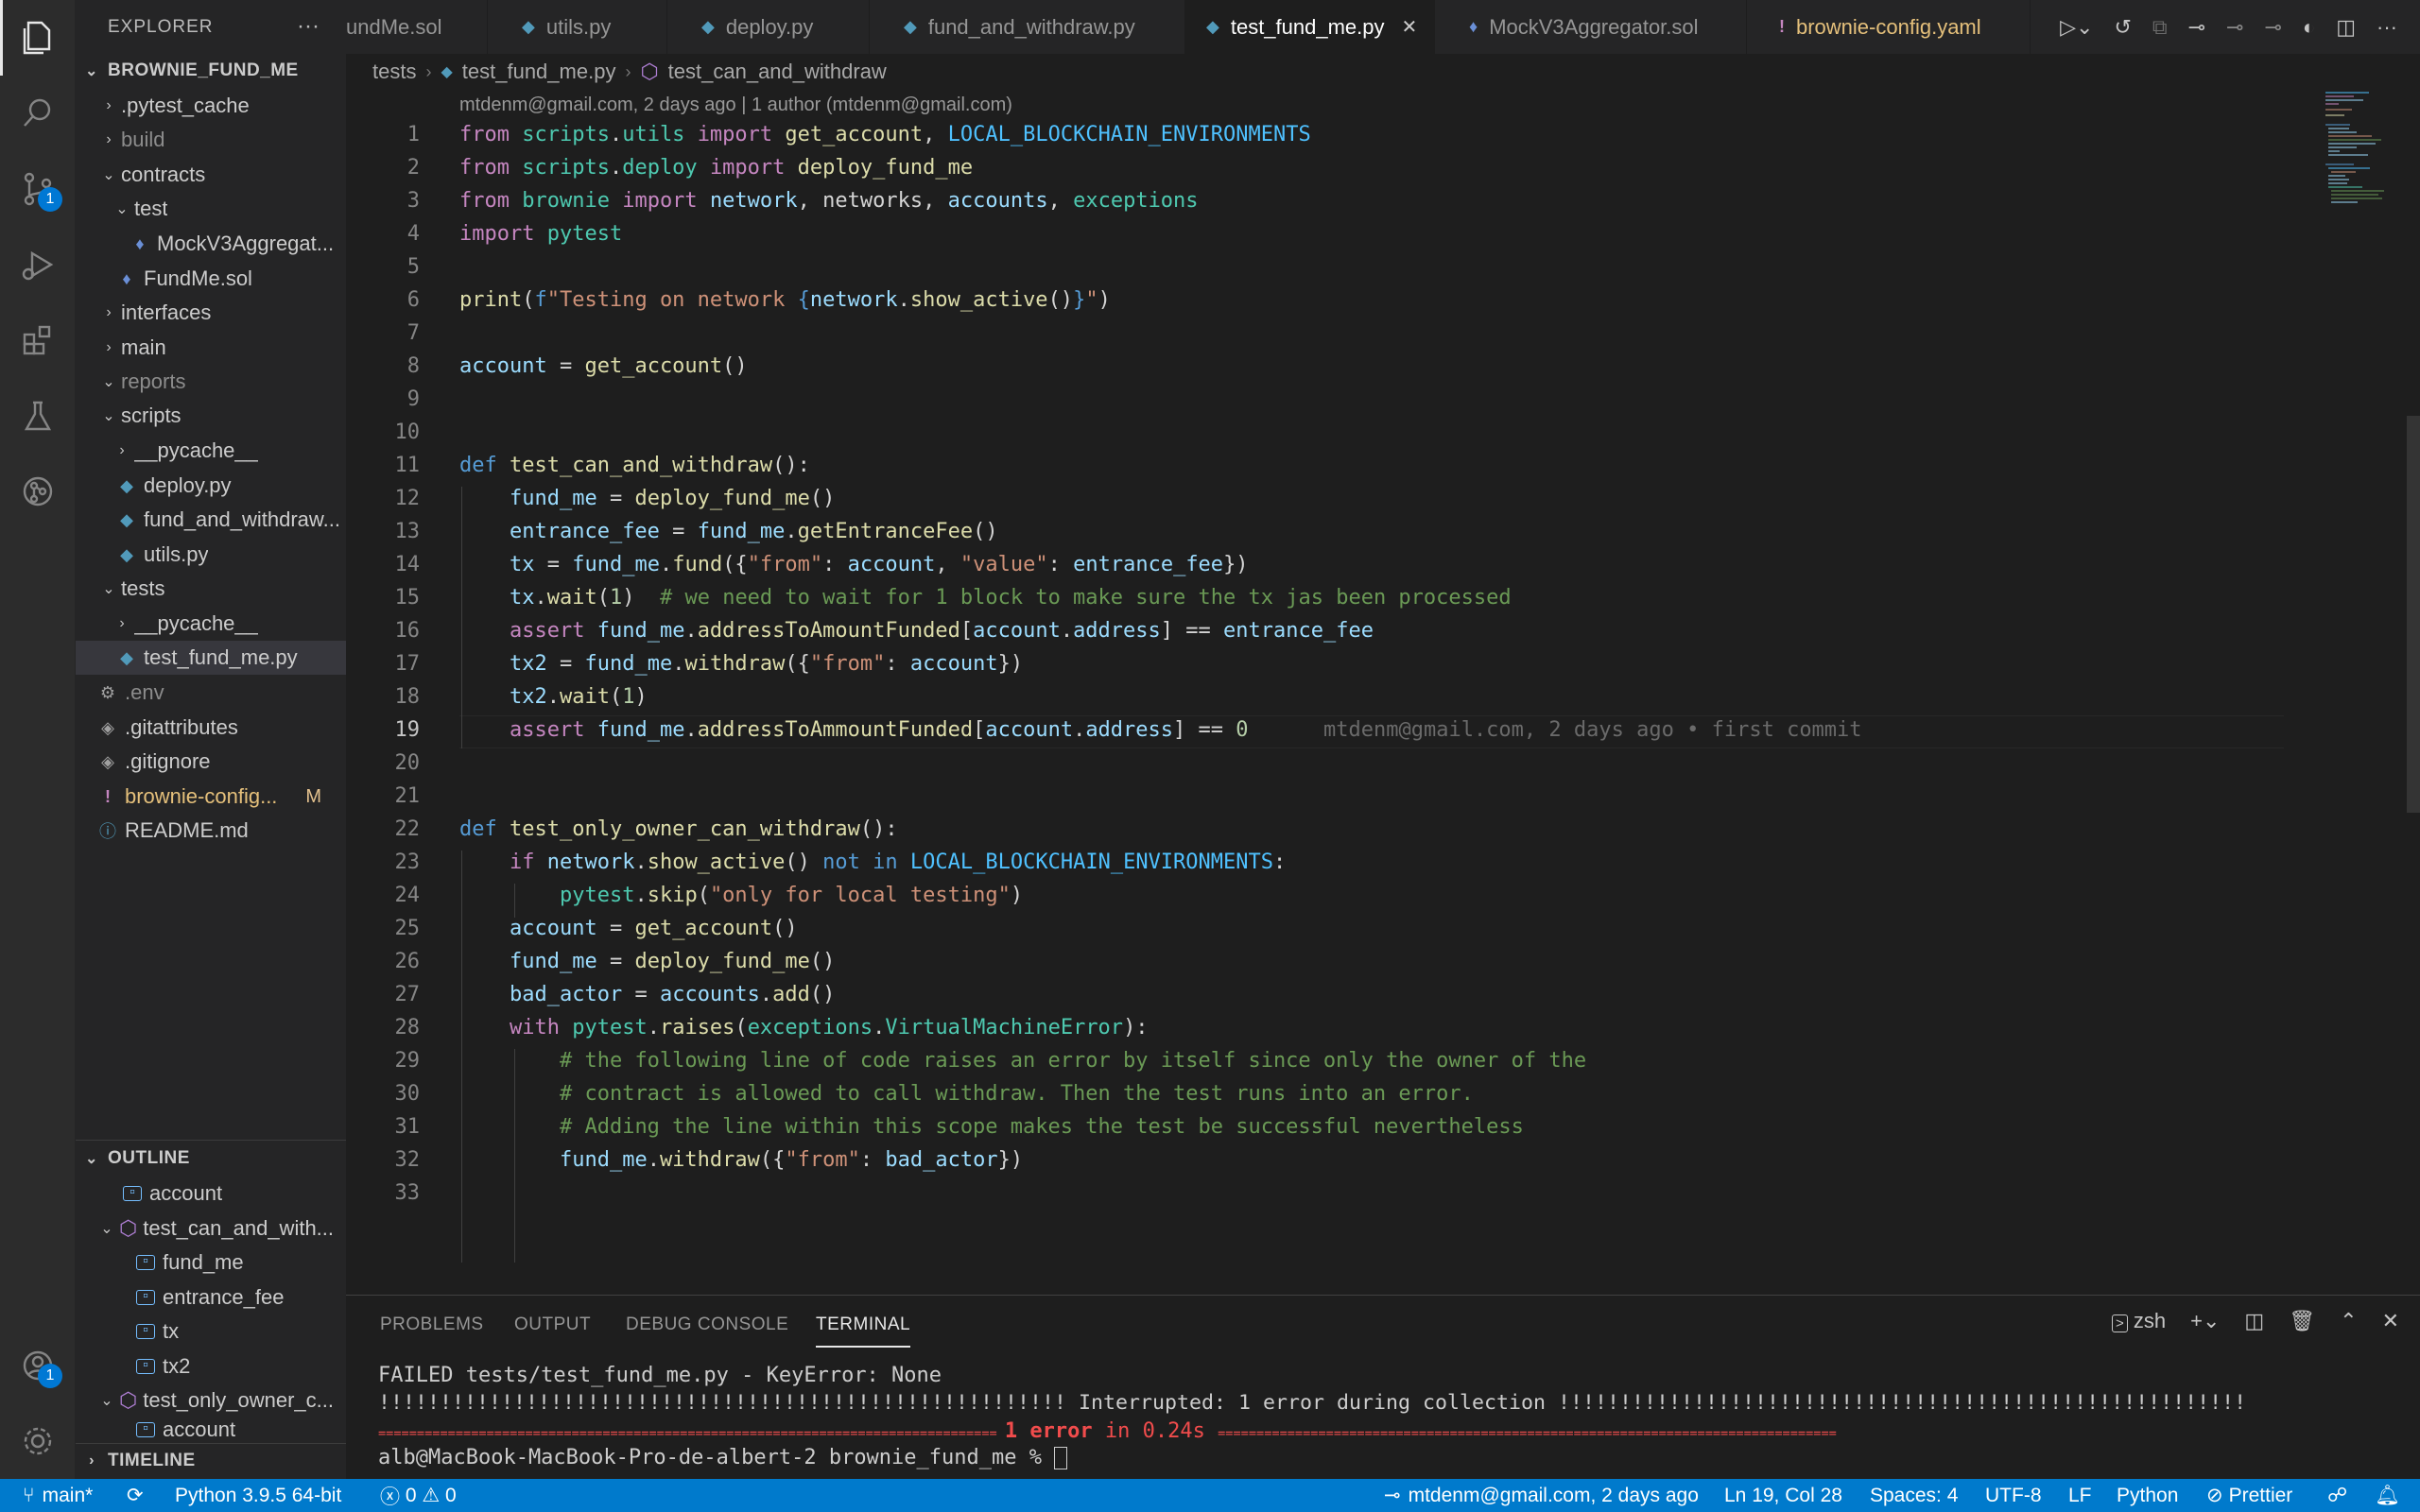 This screenshot has height=1512, width=2420. What do you see at coordinates (432, 1324) in the screenshot?
I see `tab-problems: PROBLEMS` at bounding box center [432, 1324].